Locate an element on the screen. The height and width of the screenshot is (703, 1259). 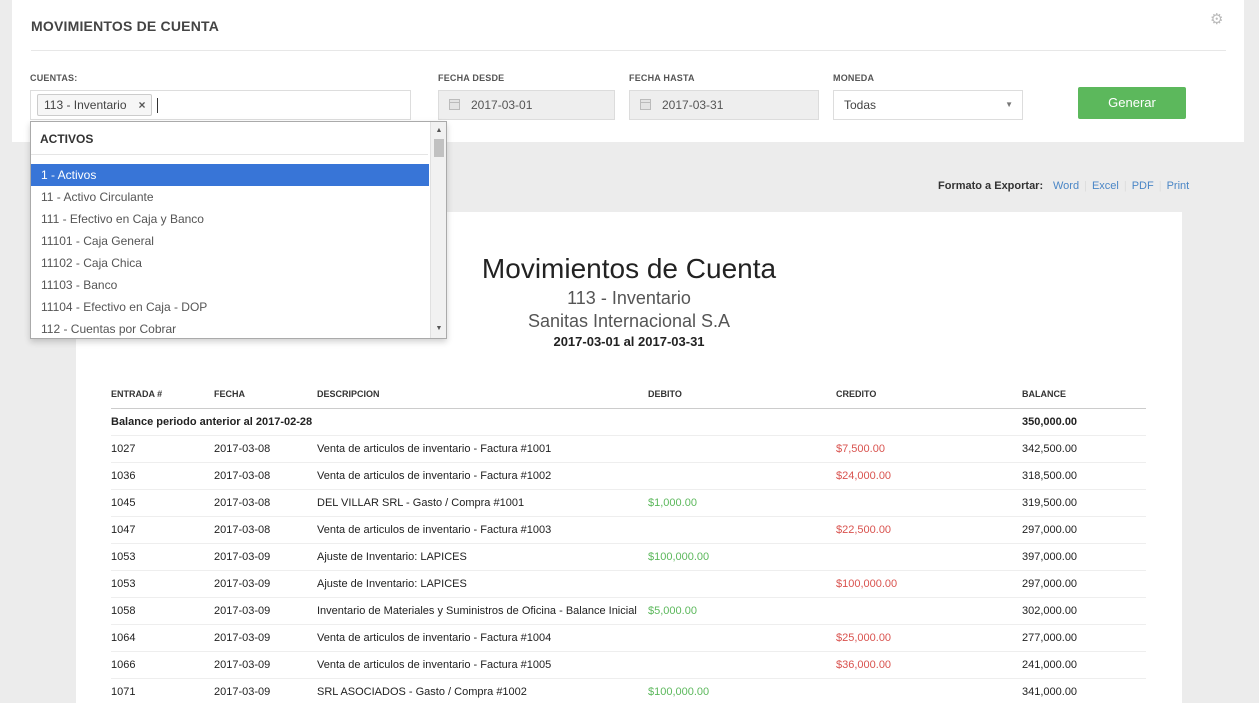
moneda-value: Todas is located at coordinates (860, 105).